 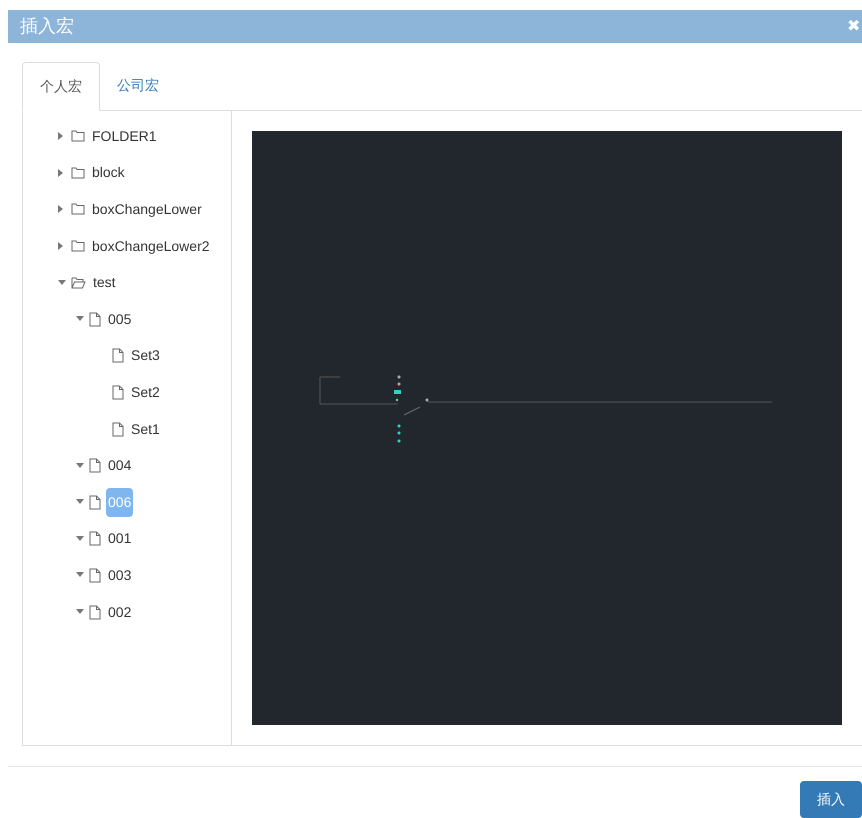 I want to click on tree-item: 001, so click(x=120, y=539).